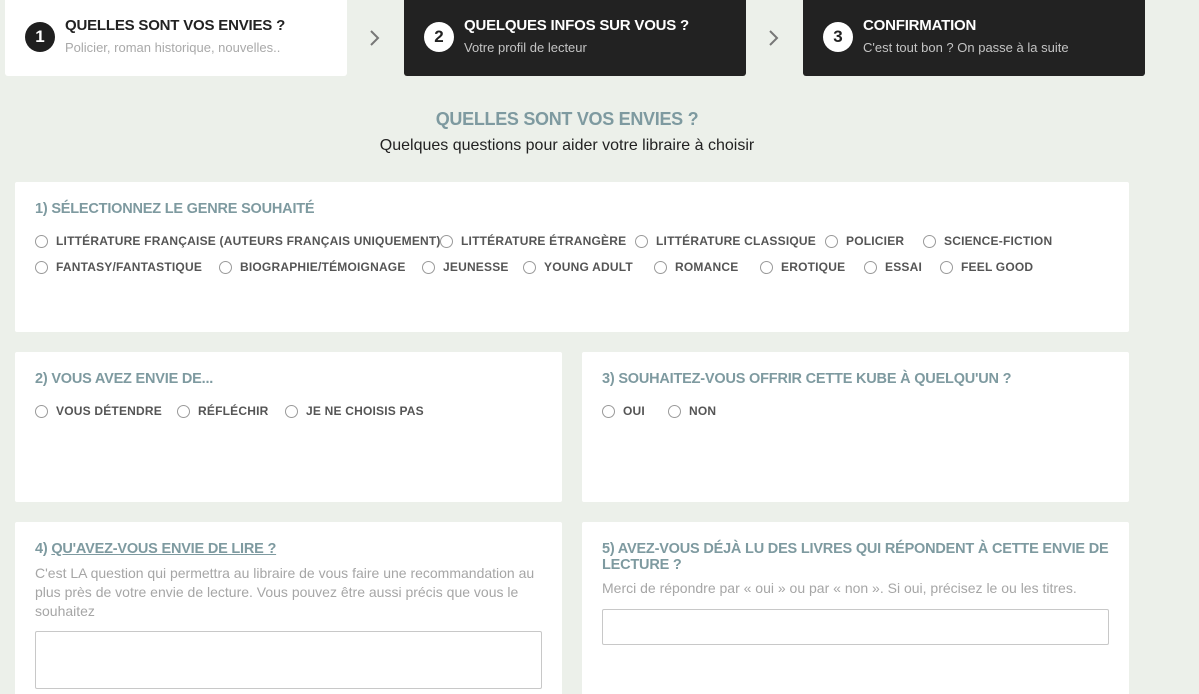  What do you see at coordinates (365, 411) in the screenshot?
I see `mood-option-label: JE NE CHOISIS PAS` at bounding box center [365, 411].